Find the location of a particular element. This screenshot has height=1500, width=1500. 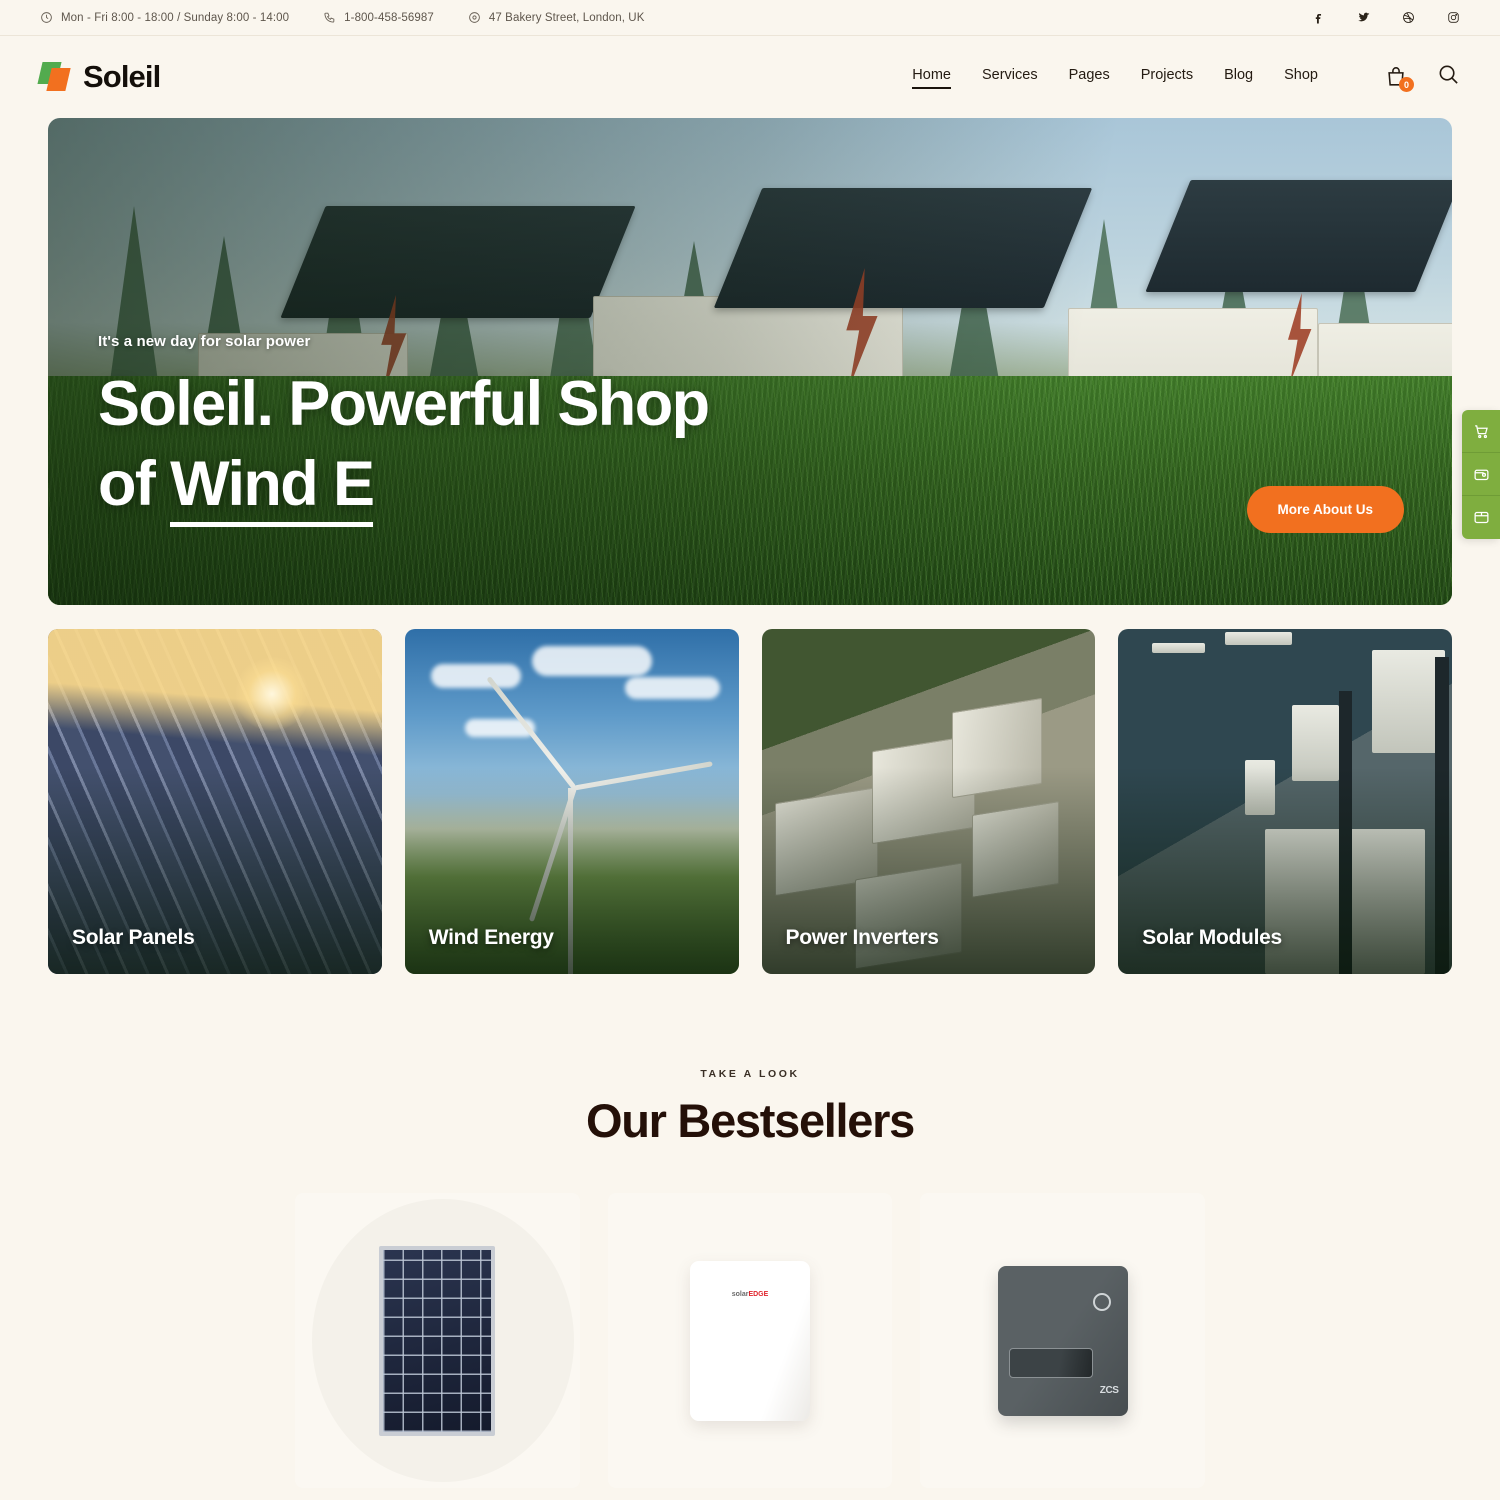

main-navigation: Home Services Pages Projects Blog Shop 0 is located at coordinates (1186, 77).